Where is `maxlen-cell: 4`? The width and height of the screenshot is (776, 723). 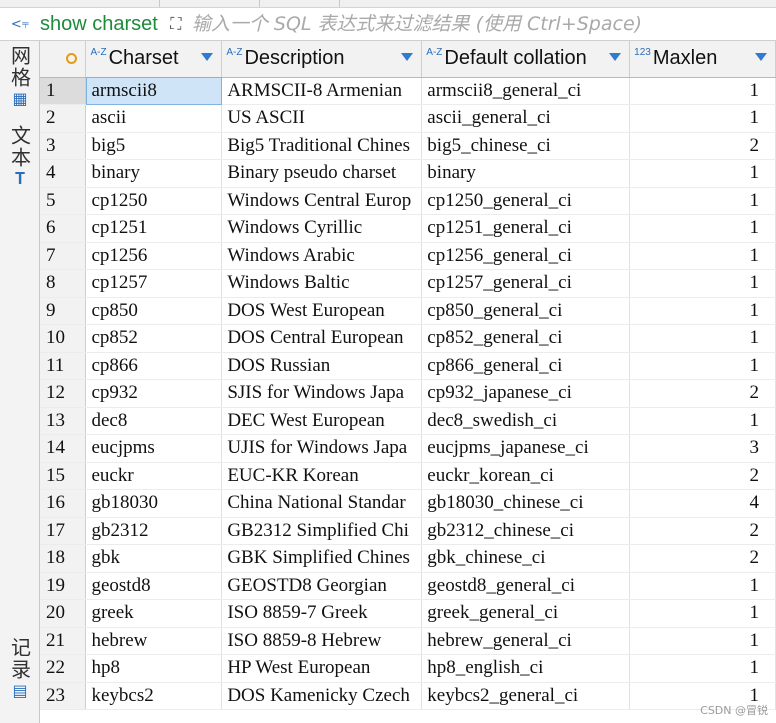 maxlen-cell: 4 is located at coordinates (702, 503).